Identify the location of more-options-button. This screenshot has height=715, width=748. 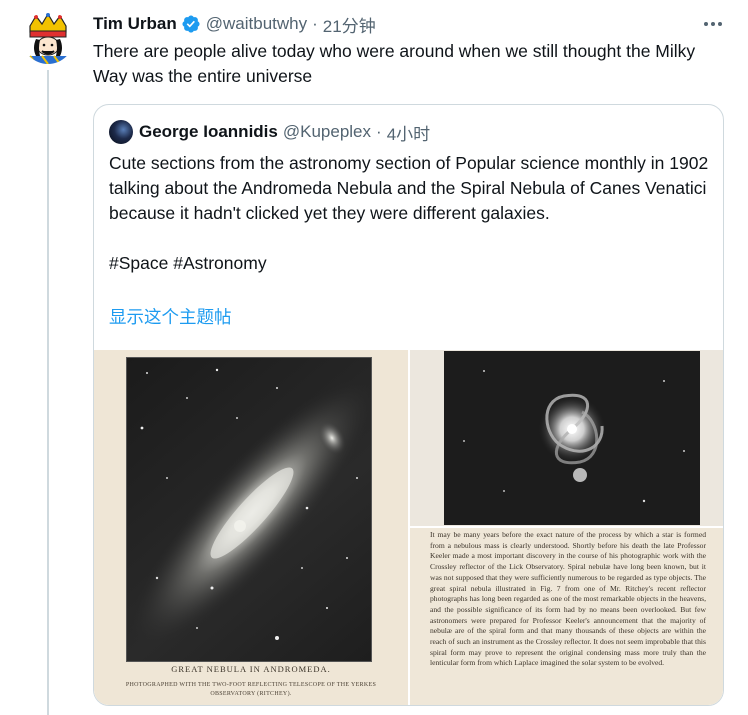
(713, 24).